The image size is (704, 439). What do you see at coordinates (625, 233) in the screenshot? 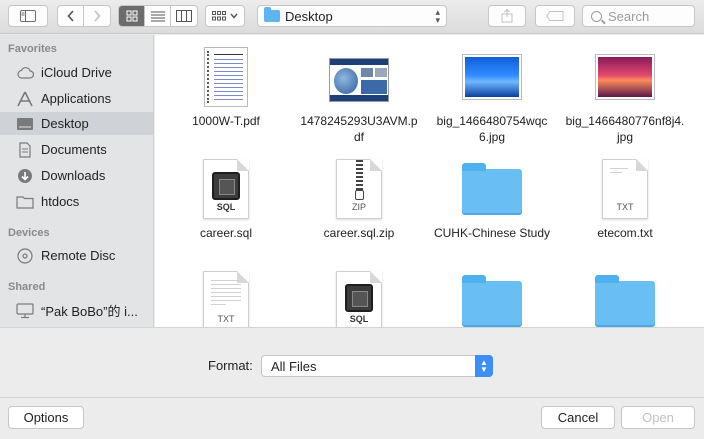
I see `file-name: etecom.txt` at bounding box center [625, 233].